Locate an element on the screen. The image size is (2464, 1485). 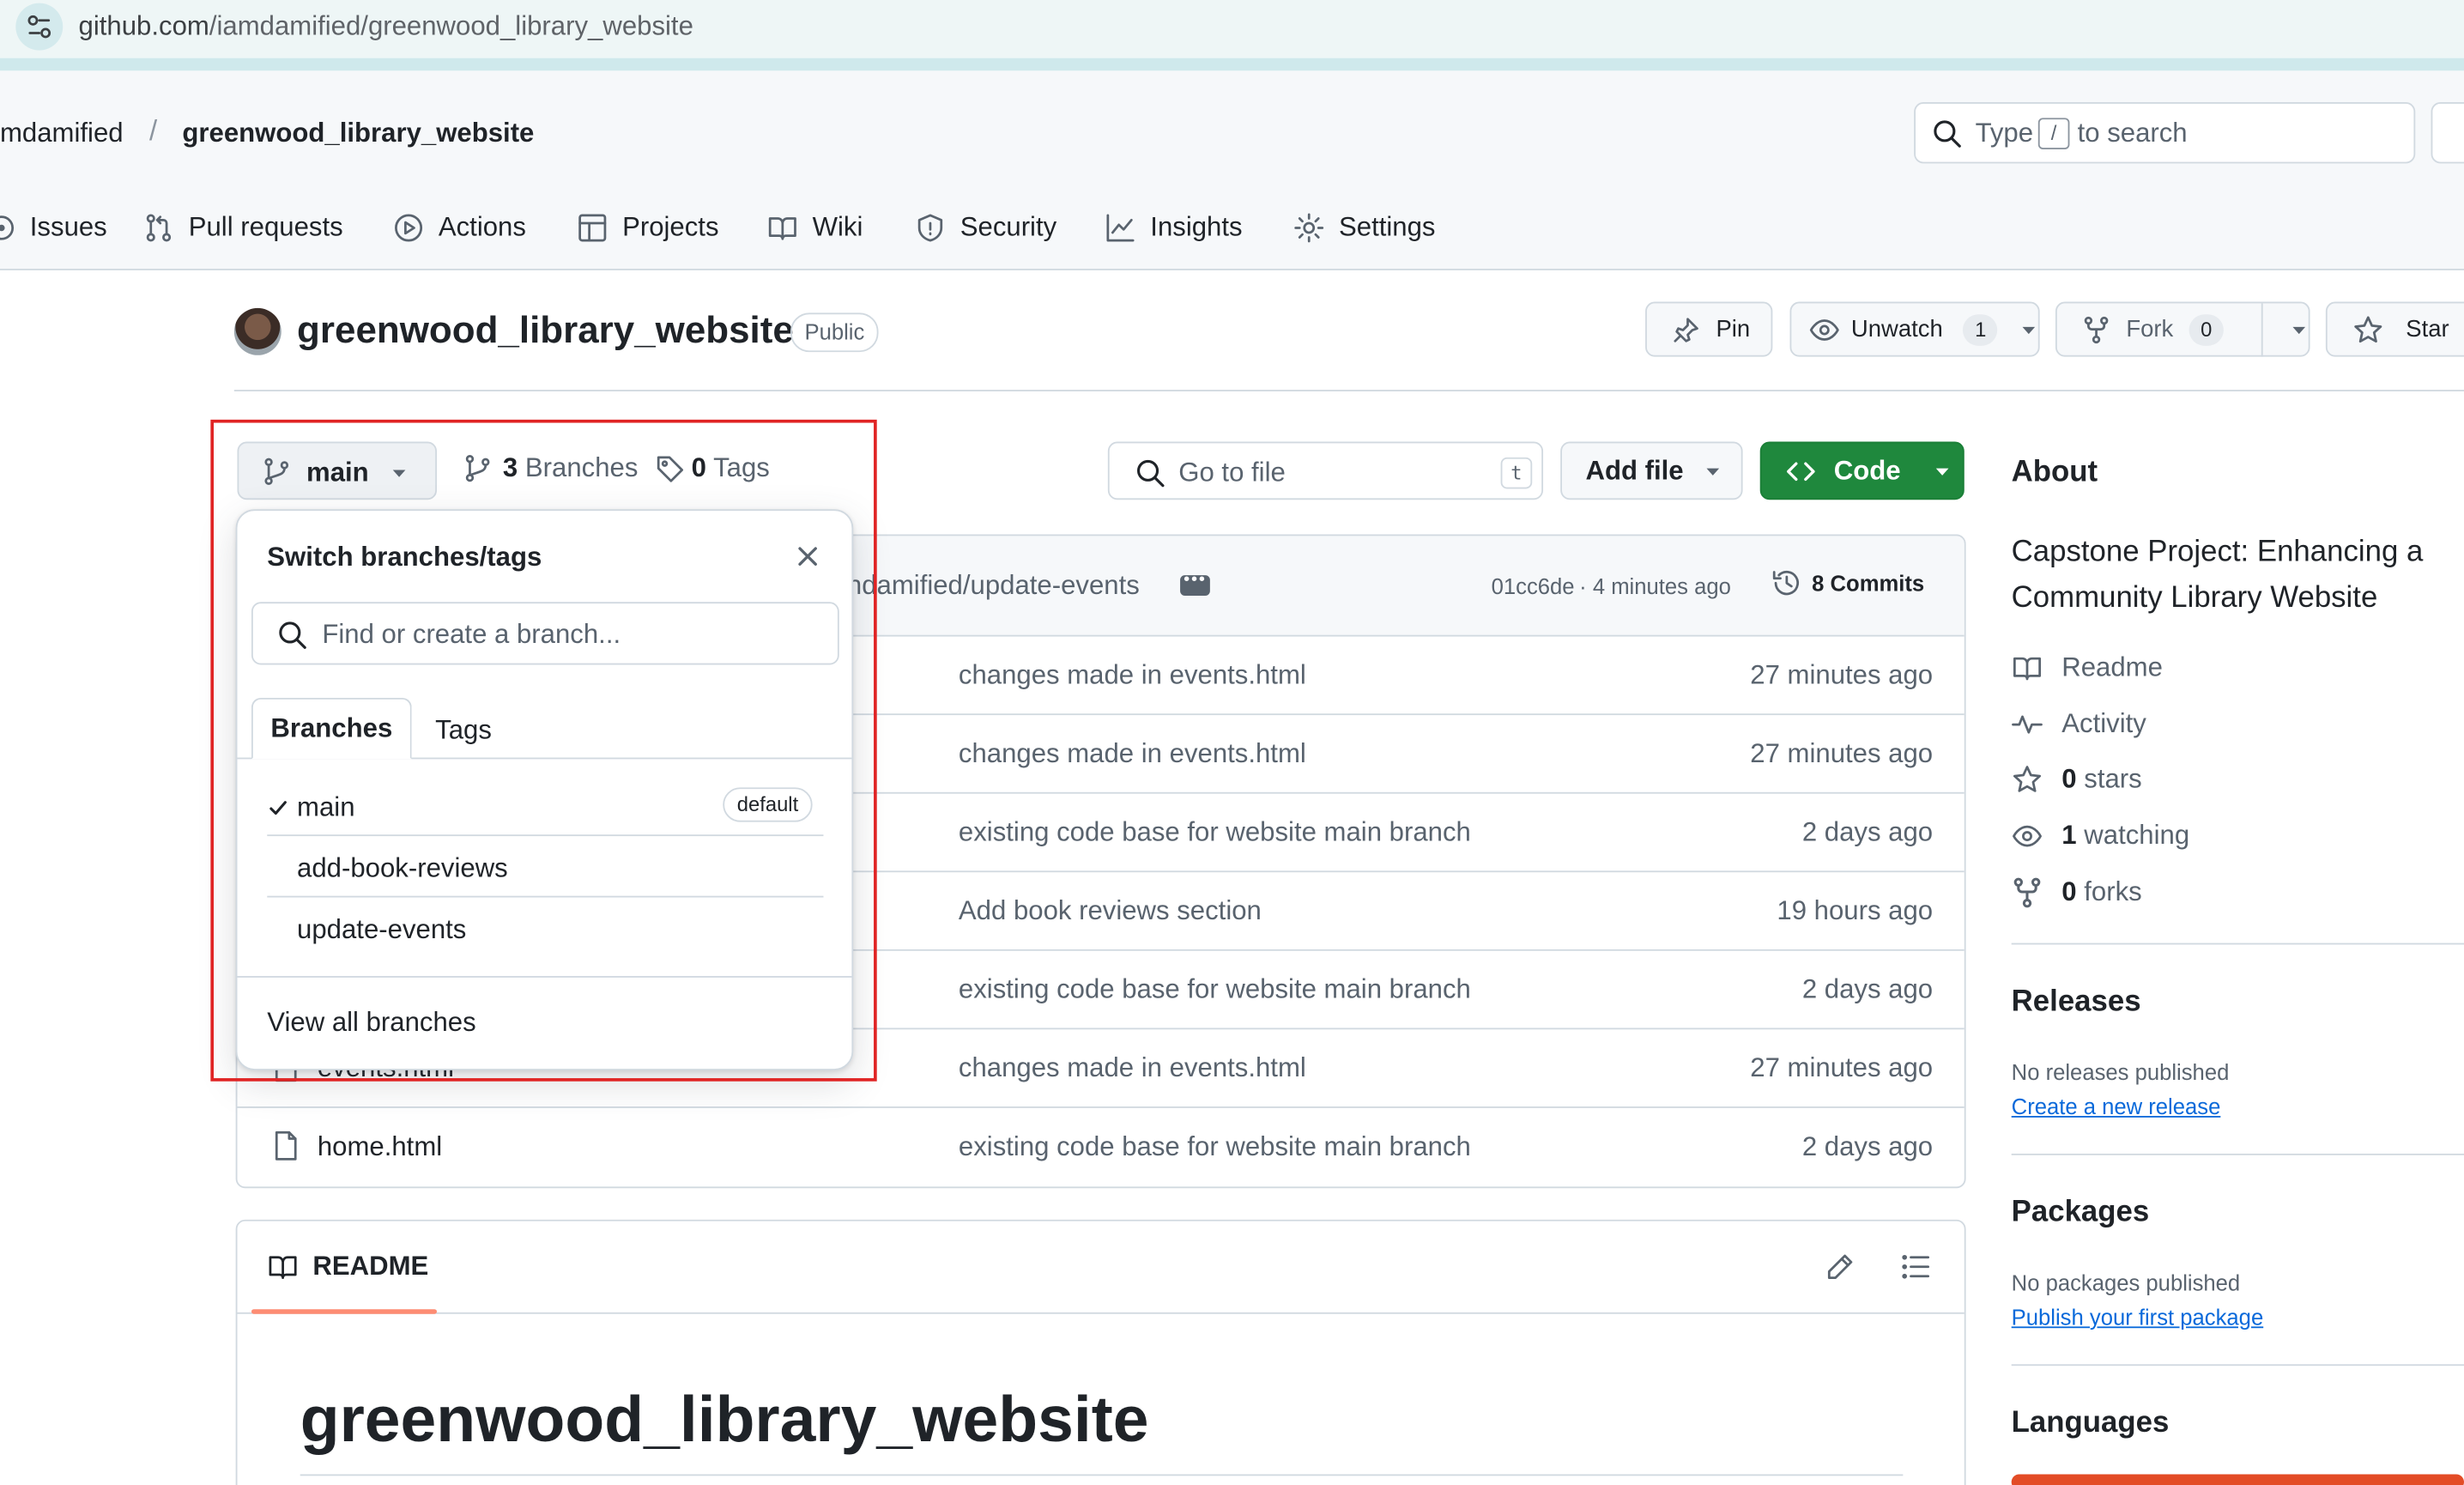
tab-projects: Projects is located at coordinates (648, 228).